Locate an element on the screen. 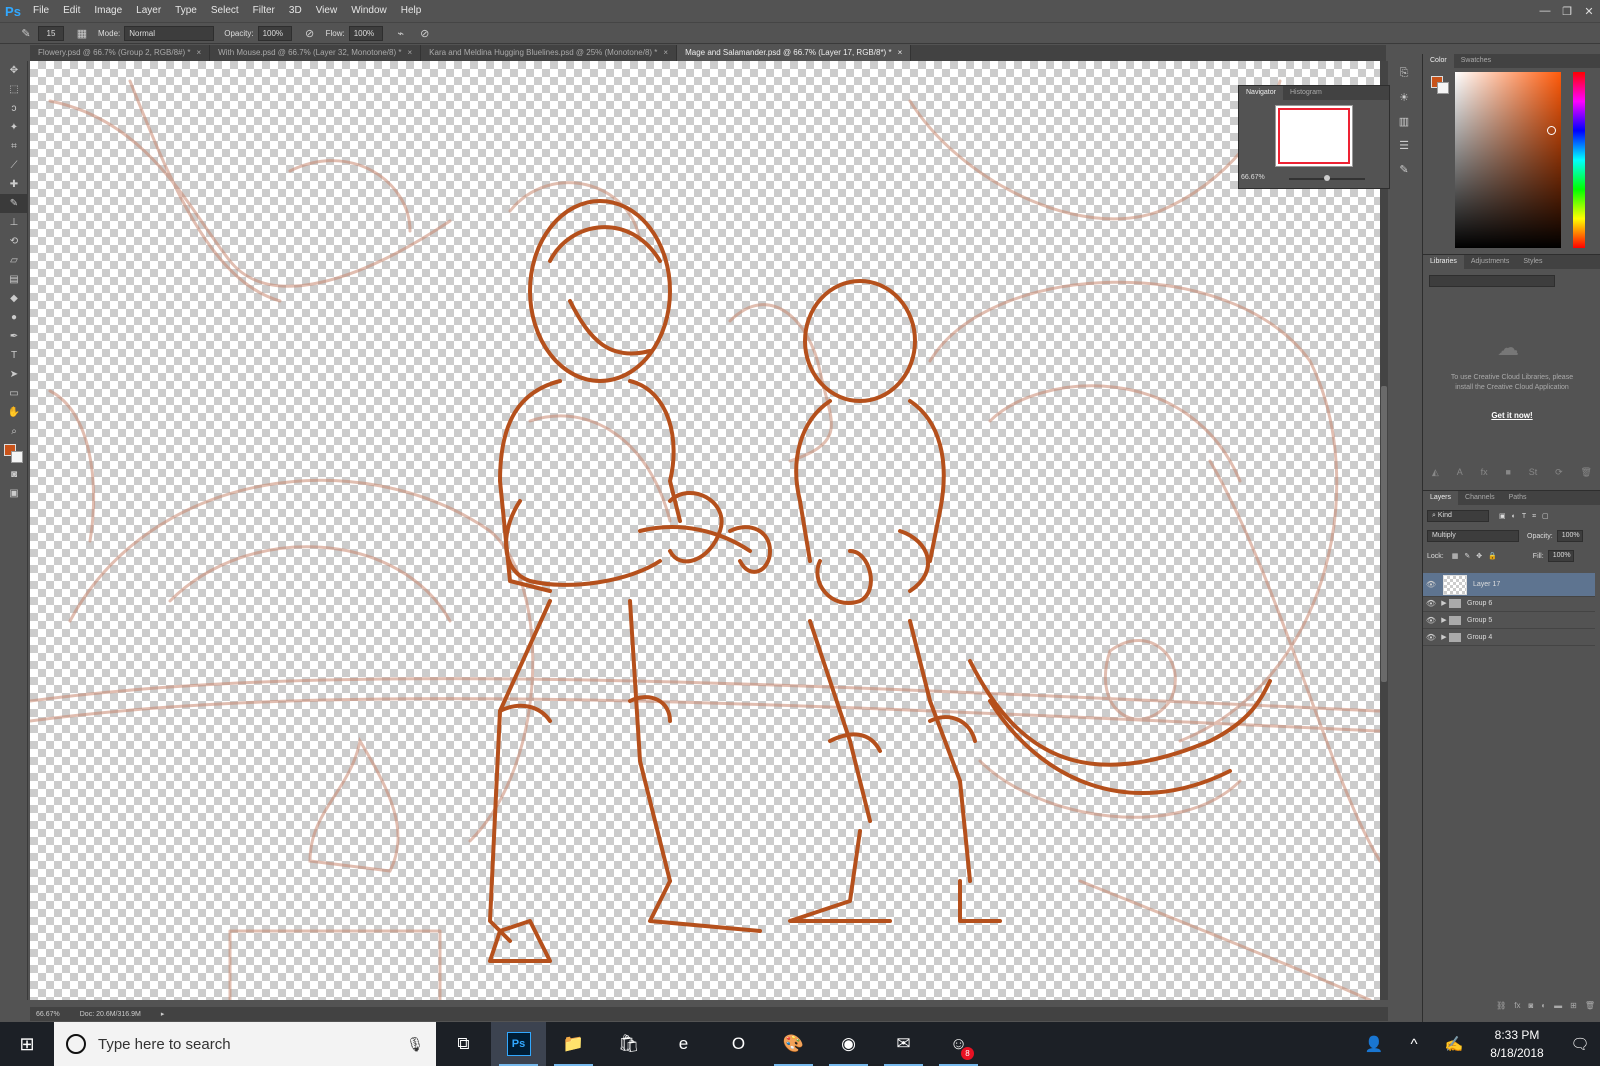 The height and width of the screenshot is (1066, 1600). screen-mode-icon: ▣ is located at coordinates (14, 493).